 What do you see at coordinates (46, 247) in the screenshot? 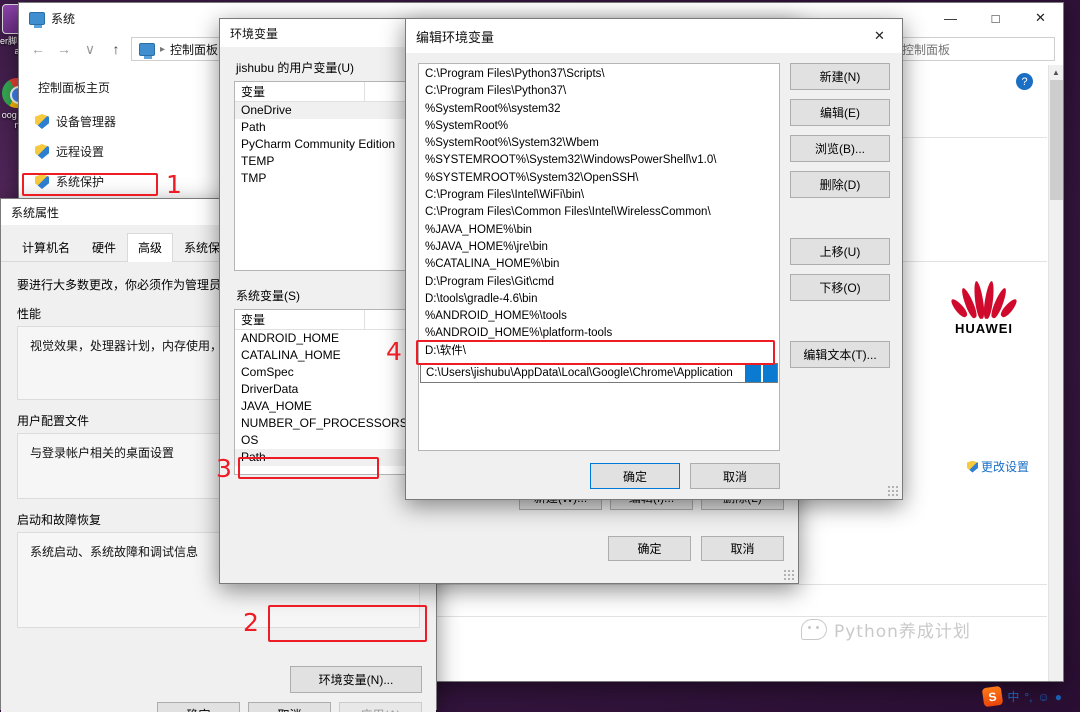
I see `tab-computer-name: 计算机名` at bounding box center [46, 247].